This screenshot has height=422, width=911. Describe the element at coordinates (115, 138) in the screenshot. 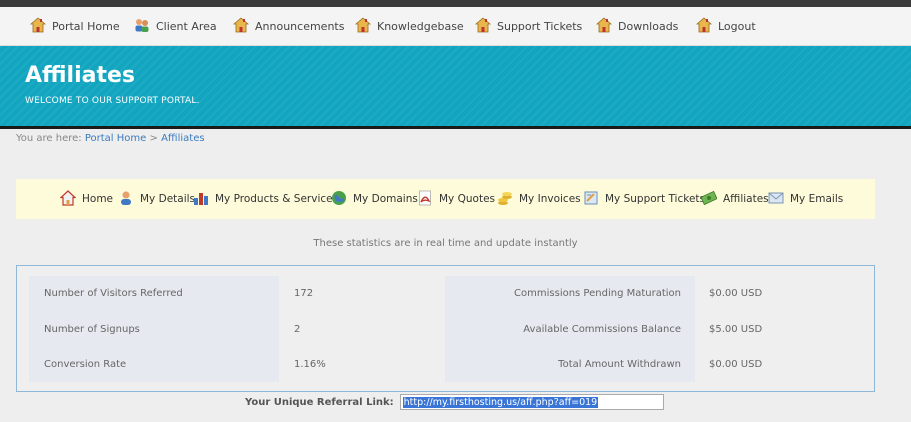

I see `breadcrumb-home-link: Portal Home` at that location.